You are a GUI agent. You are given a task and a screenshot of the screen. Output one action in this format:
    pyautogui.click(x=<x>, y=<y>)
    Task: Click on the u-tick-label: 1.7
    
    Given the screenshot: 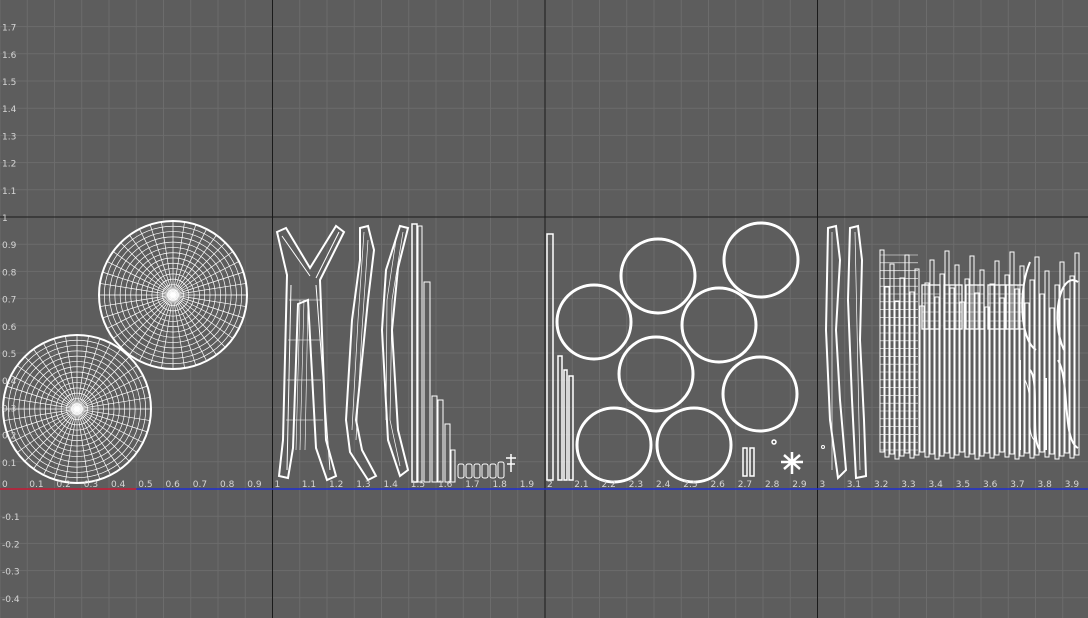 What is the action you would take?
    pyautogui.click(x=472, y=485)
    